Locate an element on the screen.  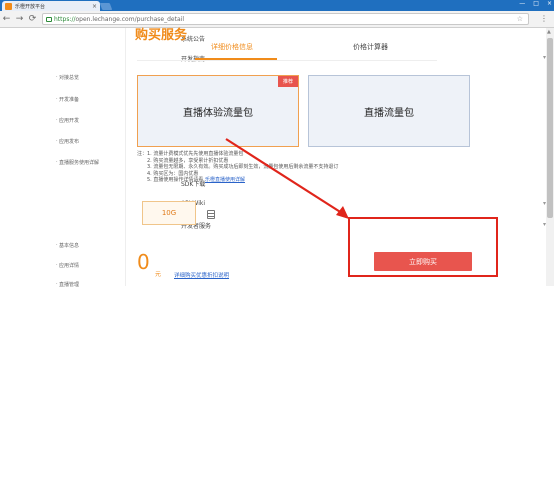
scroll-up-icon: ▲ is located at coordinates (549, 32).